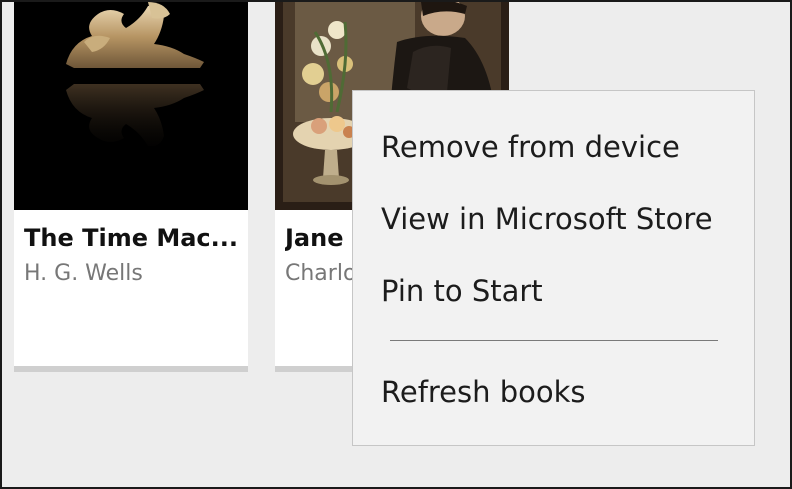 This screenshot has height=489, width=792. Describe the element at coordinates (553, 291) in the screenshot. I see `menu-item-pin-to-start: Pin to Start` at that location.